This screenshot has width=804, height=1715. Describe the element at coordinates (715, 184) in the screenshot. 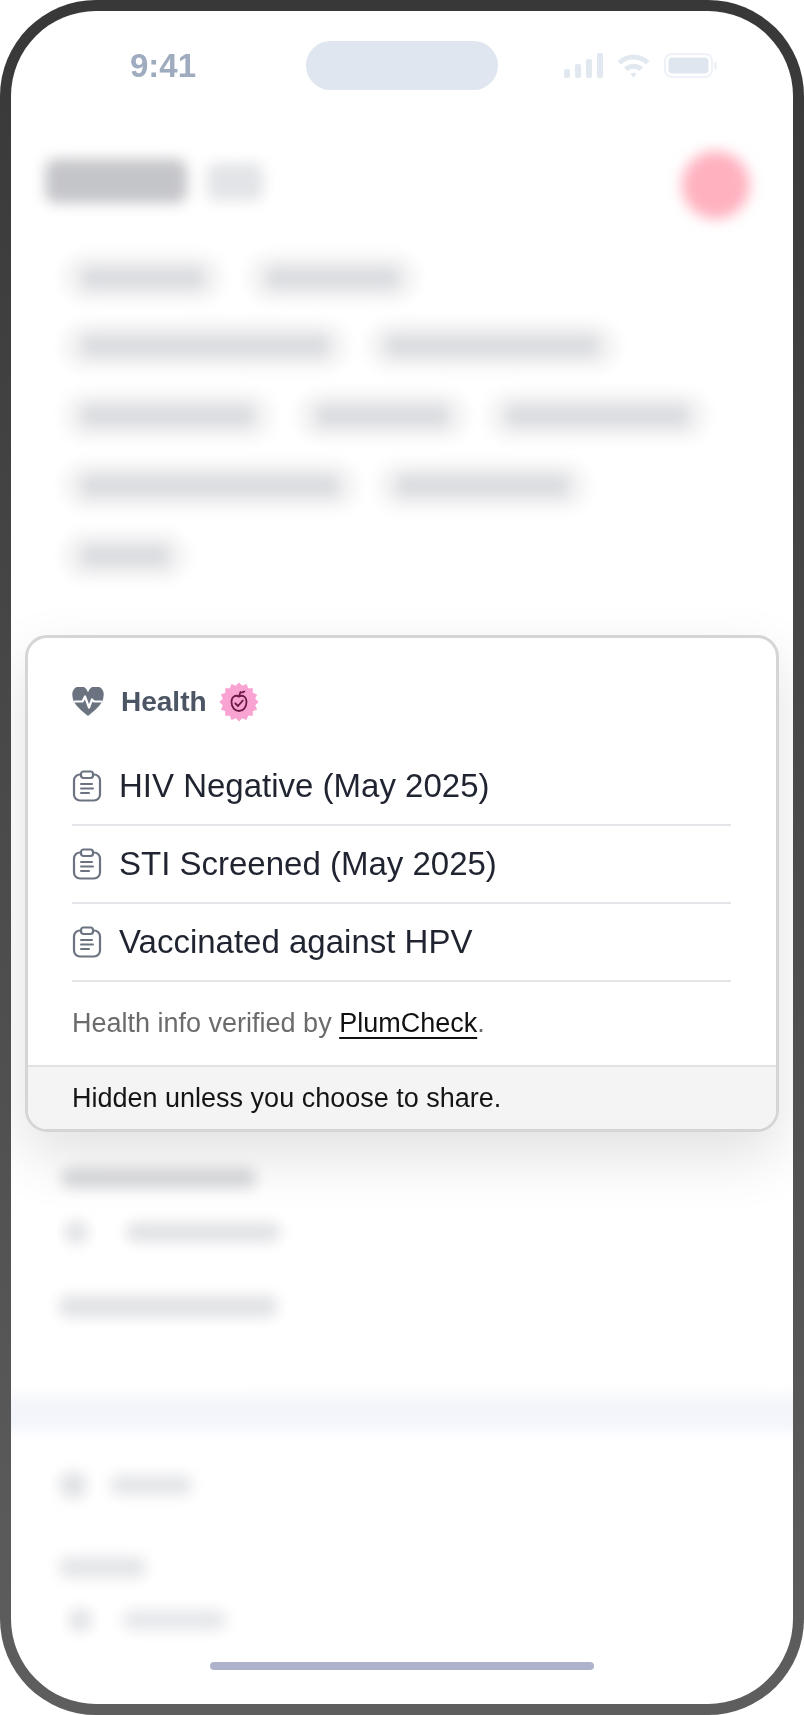

I see `blurred-avatar` at that location.